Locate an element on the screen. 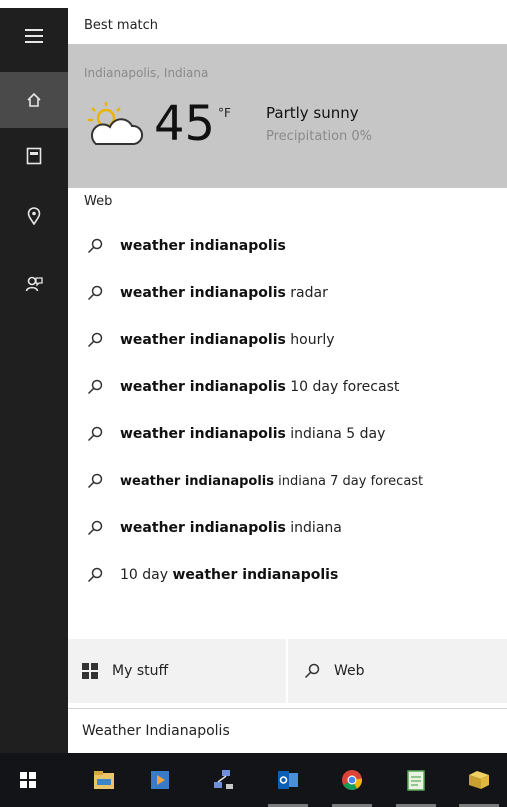 The image size is (507, 807). left-rail is located at coordinates (34, 380).